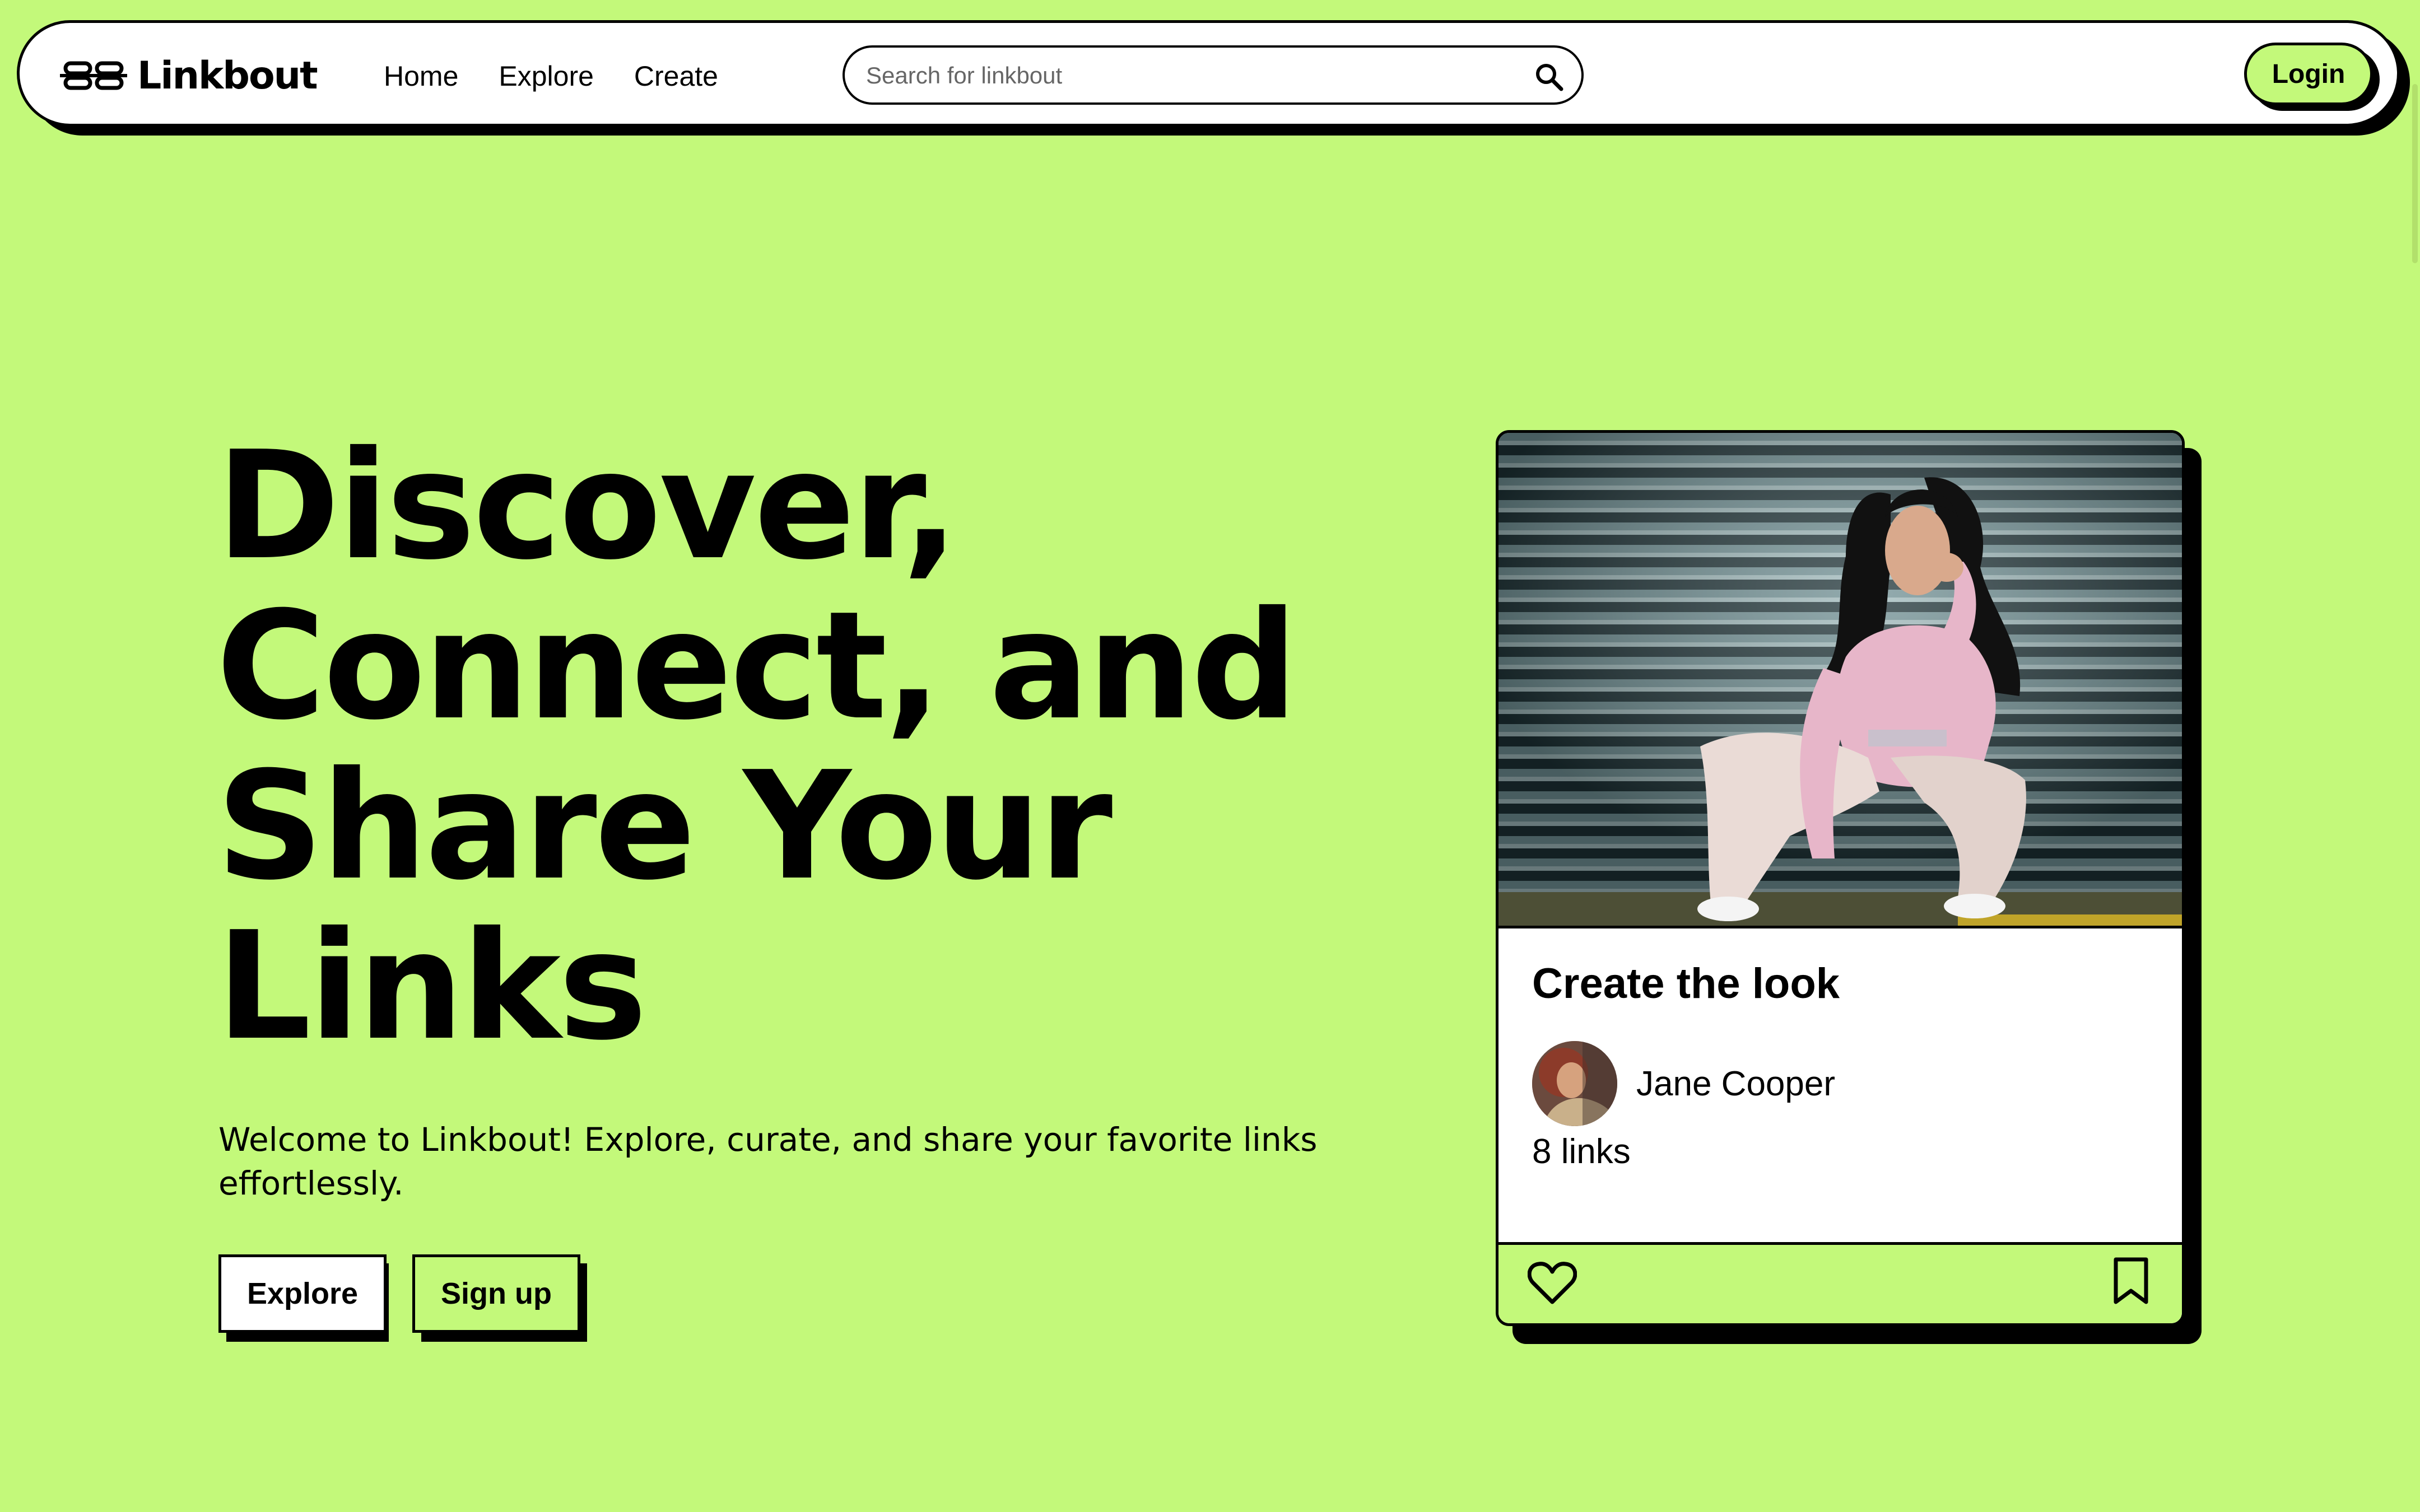 The height and width of the screenshot is (1512, 2420). What do you see at coordinates (1686, 984) in the screenshot?
I see `card-title: Create the look` at bounding box center [1686, 984].